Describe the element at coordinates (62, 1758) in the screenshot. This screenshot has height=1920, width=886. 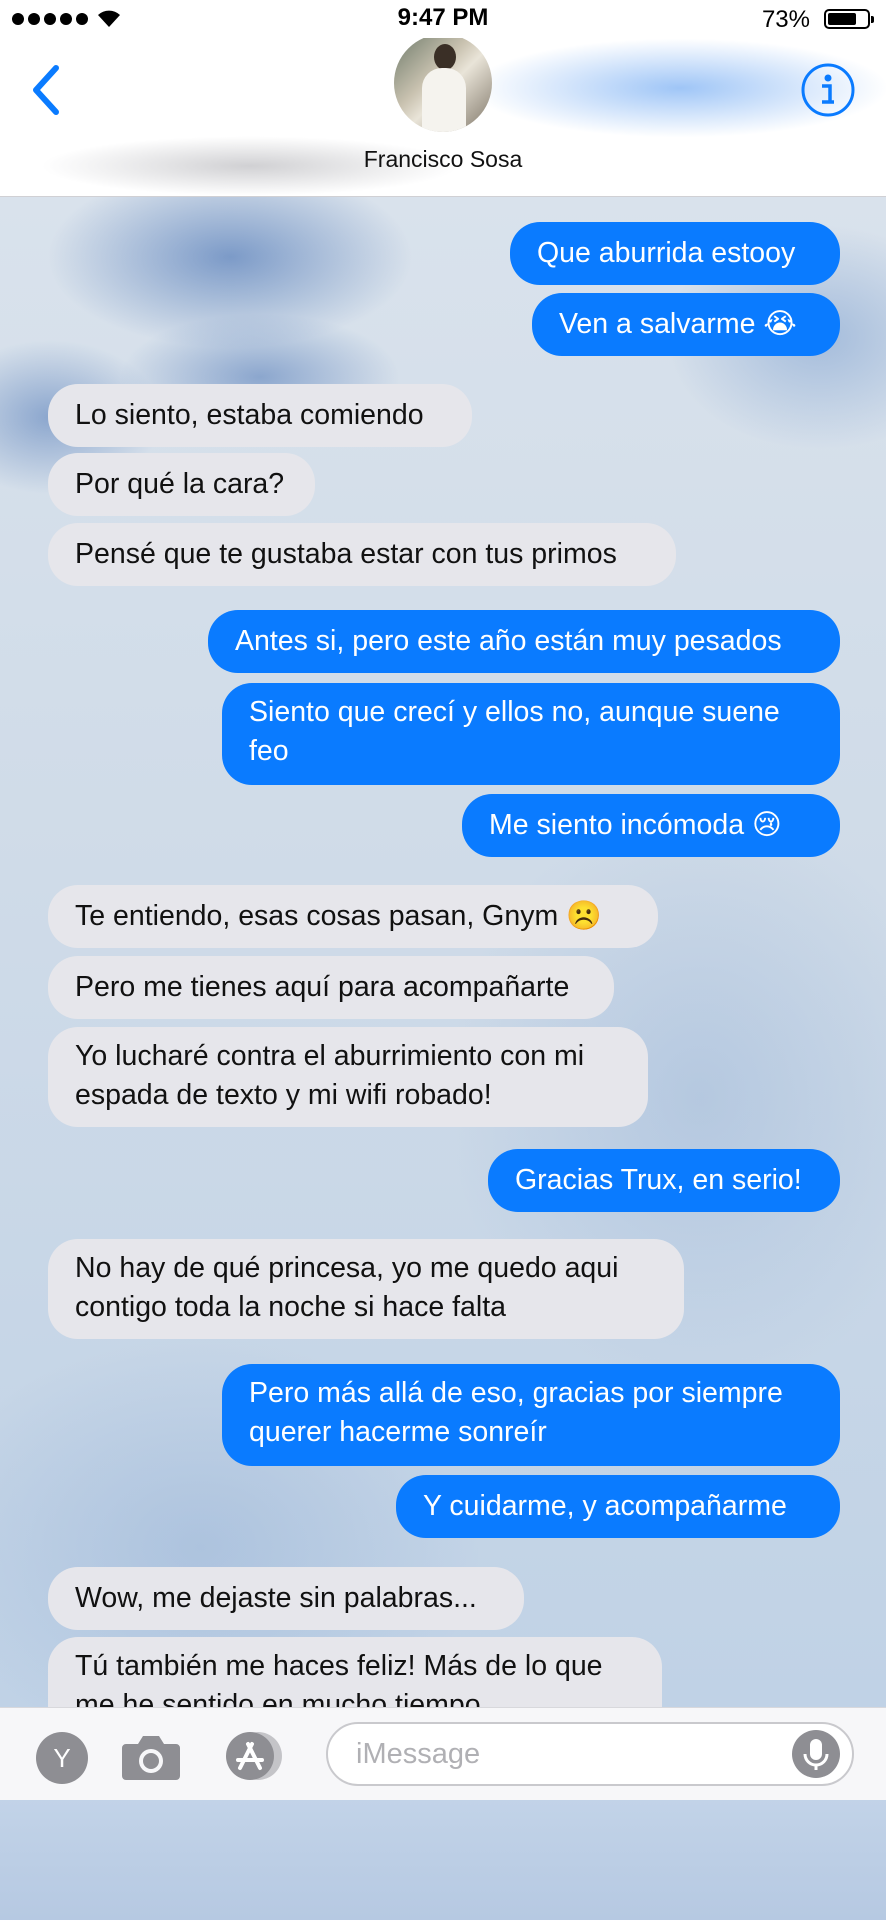
I see `y-button: Y` at that location.